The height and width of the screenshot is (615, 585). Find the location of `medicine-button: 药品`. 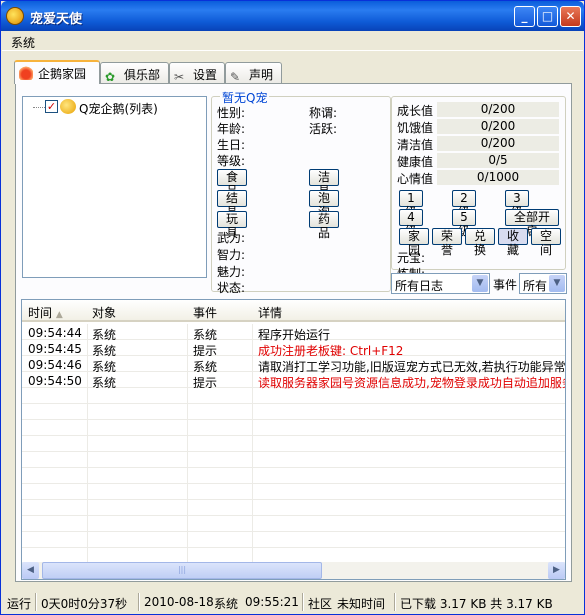

medicine-button: 药品 is located at coordinates (324, 225).